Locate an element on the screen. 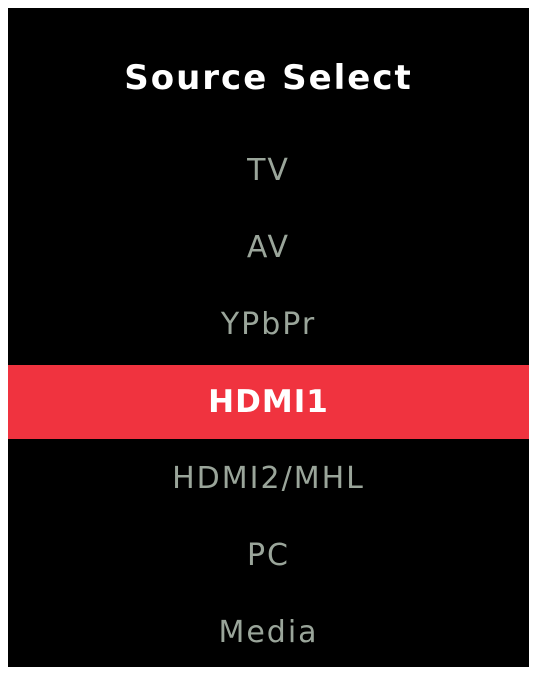 The width and height of the screenshot is (537, 676). source-item-pc: PC is located at coordinates (268, 555).